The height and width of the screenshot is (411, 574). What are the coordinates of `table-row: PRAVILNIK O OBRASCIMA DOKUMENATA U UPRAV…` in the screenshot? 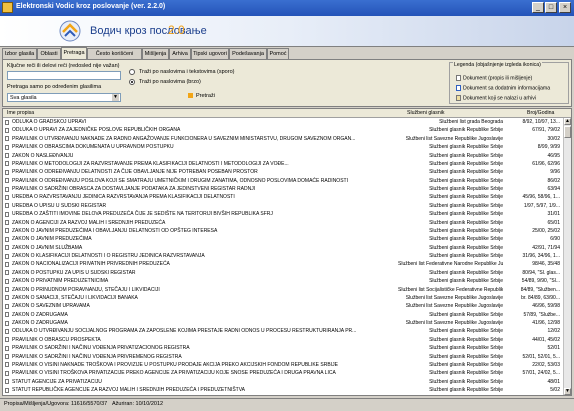 It's located at (283, 147).